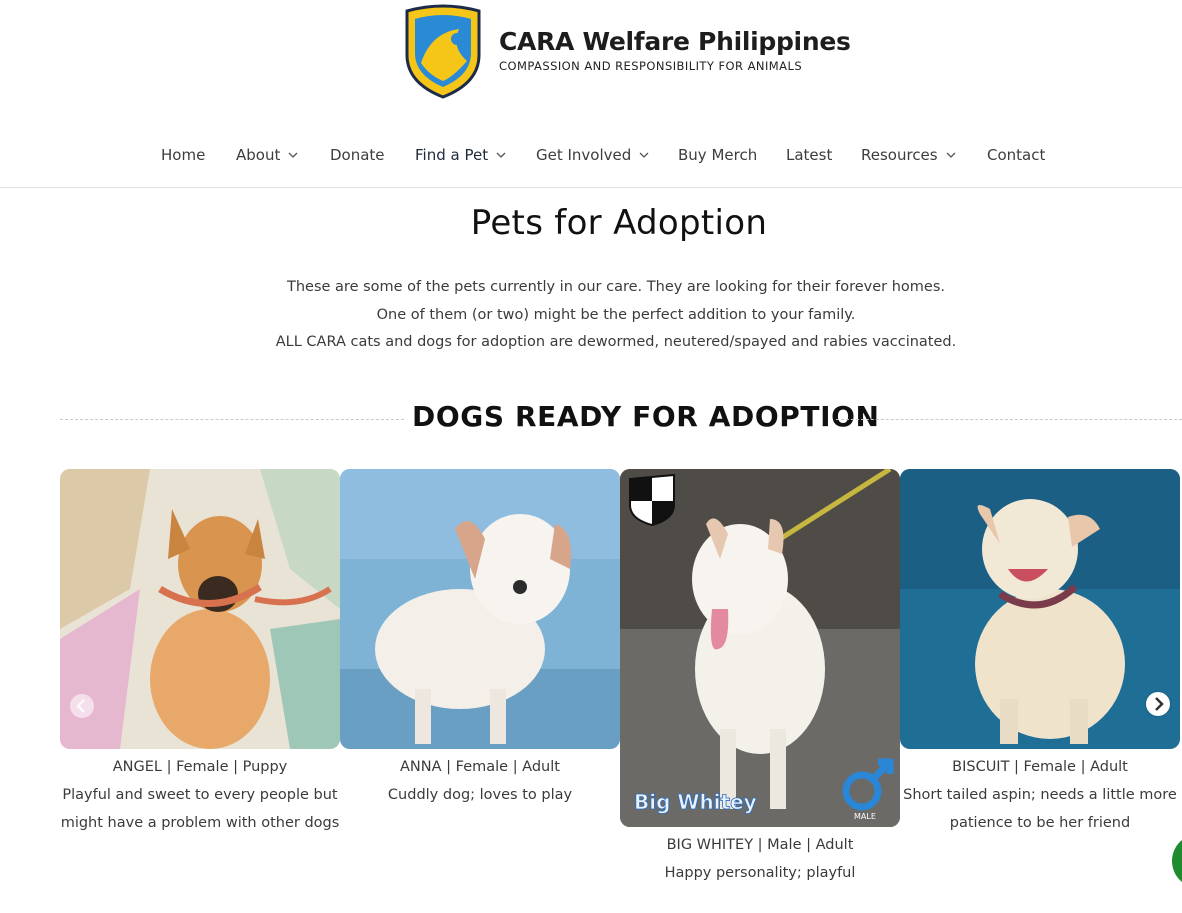 The image size is (1182, 913). What do you see at coordinates (717, 155) in the screenshot?
I see `nav-item-buy-merch: Buy Merch` at bounding box center [717, 155].